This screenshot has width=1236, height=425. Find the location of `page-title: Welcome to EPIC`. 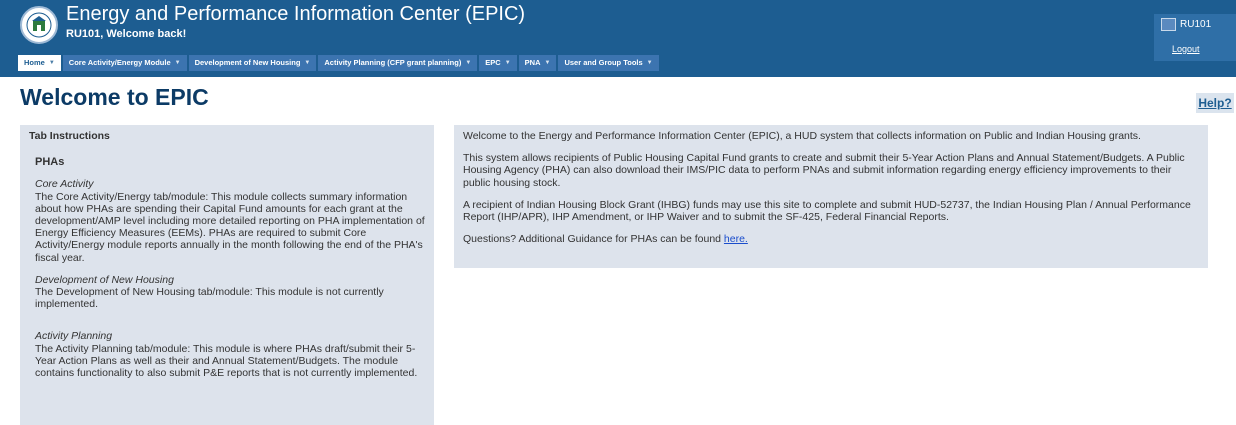

page-title: Welcome to EPIC is located at coordinates (114, 97).